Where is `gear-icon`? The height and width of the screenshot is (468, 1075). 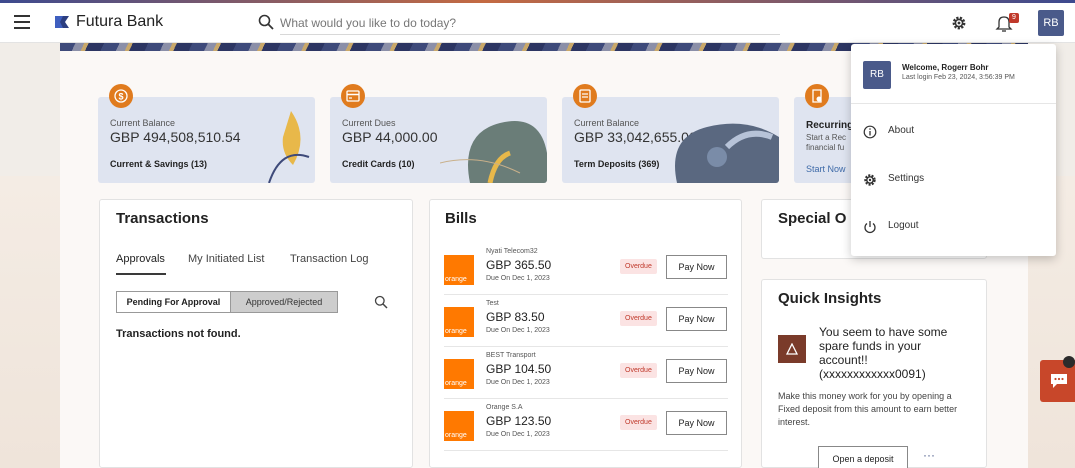 gear-icon is located at coordinates (870, 180).